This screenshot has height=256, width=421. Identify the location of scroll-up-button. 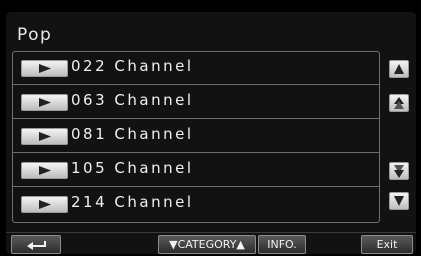
(399, 69).